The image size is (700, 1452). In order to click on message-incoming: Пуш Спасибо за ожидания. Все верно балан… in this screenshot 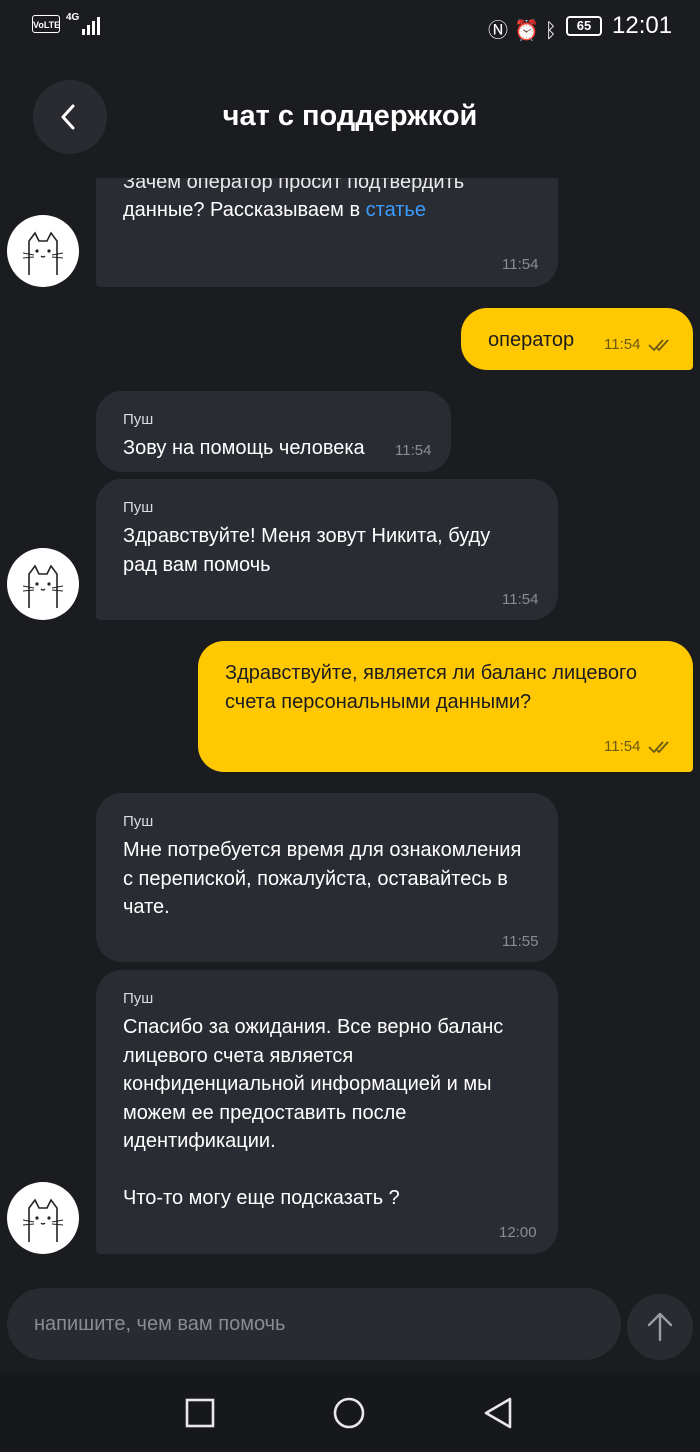, I will do `click(327, 1112)`.